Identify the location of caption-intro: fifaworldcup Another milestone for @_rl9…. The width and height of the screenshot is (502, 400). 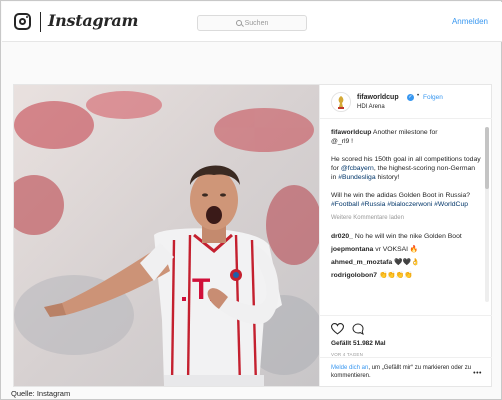
(406, 137).